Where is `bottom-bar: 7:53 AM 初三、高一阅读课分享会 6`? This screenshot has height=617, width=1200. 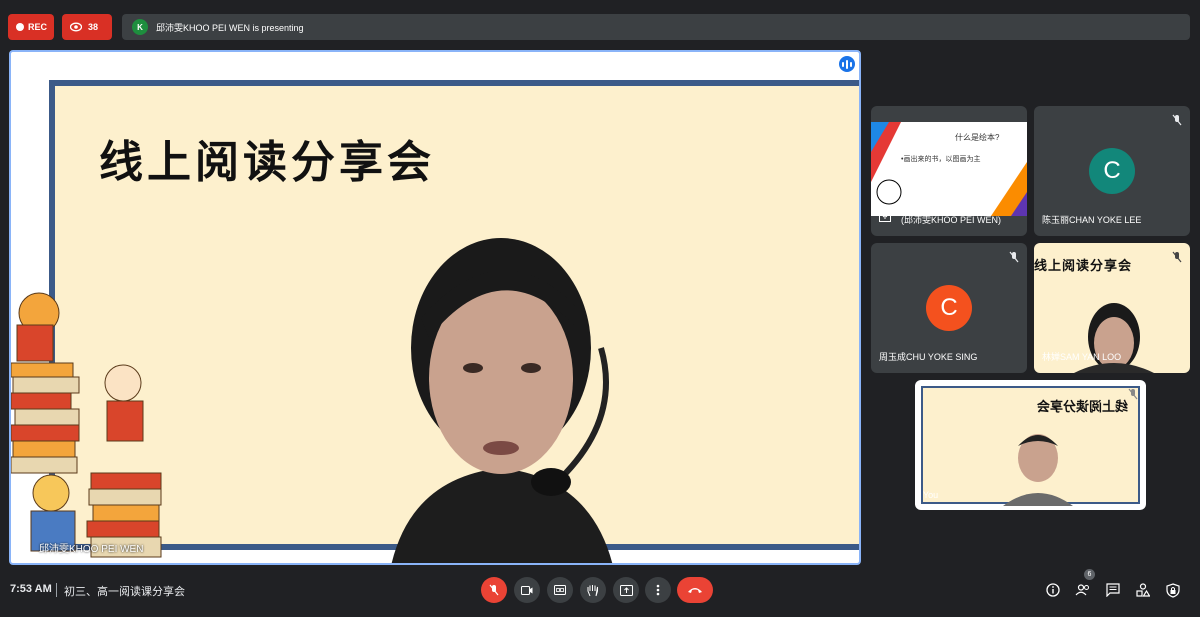 bottom-bar: 7:53 AM 初三、高一阅读课分享会 6 is located at coordinates (600, 591).